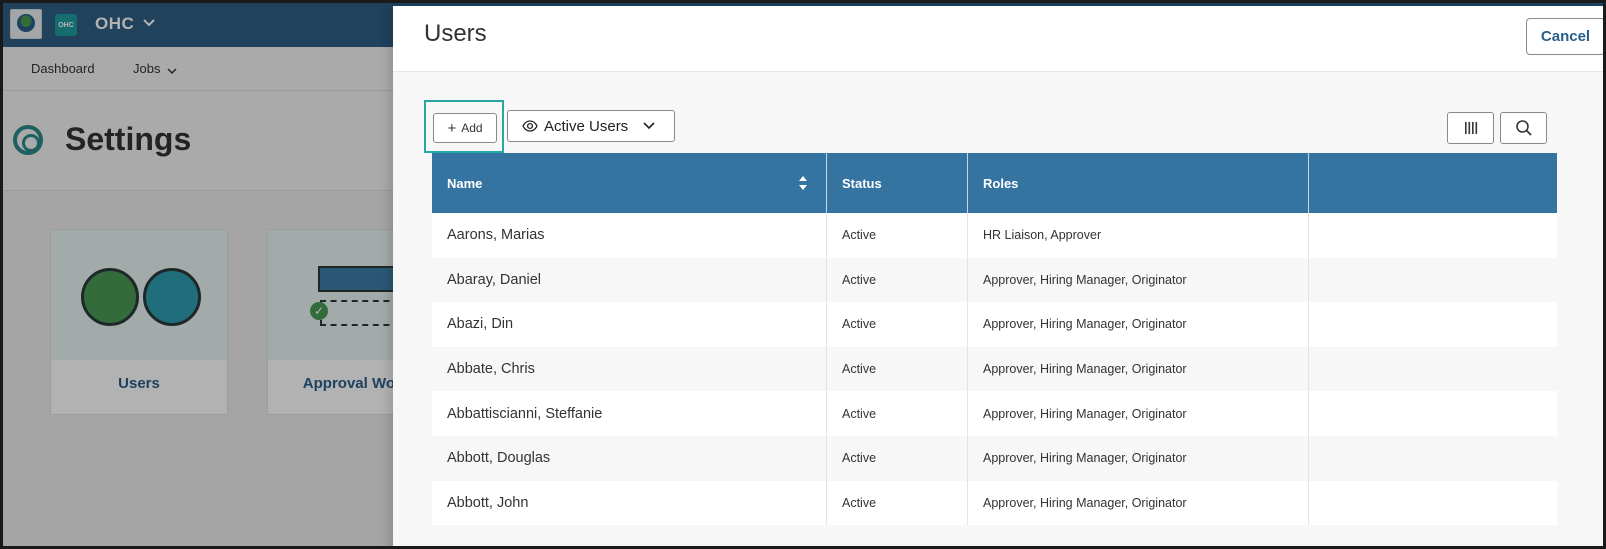 The width and height of the screenshot is (1606, 549). What do you see at coordinates (629, 369) in the screenshot?
I see `cell-name: Abbate, Chris` at bounding box center [629, 369].